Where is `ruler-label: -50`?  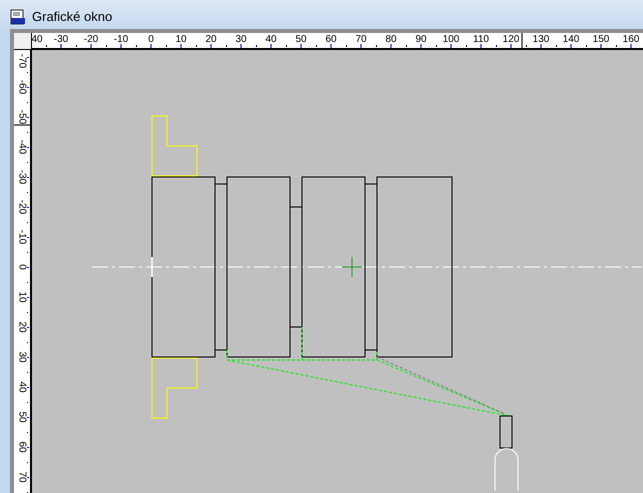 ruler-label: -50 is located at coordinates (22, 117).